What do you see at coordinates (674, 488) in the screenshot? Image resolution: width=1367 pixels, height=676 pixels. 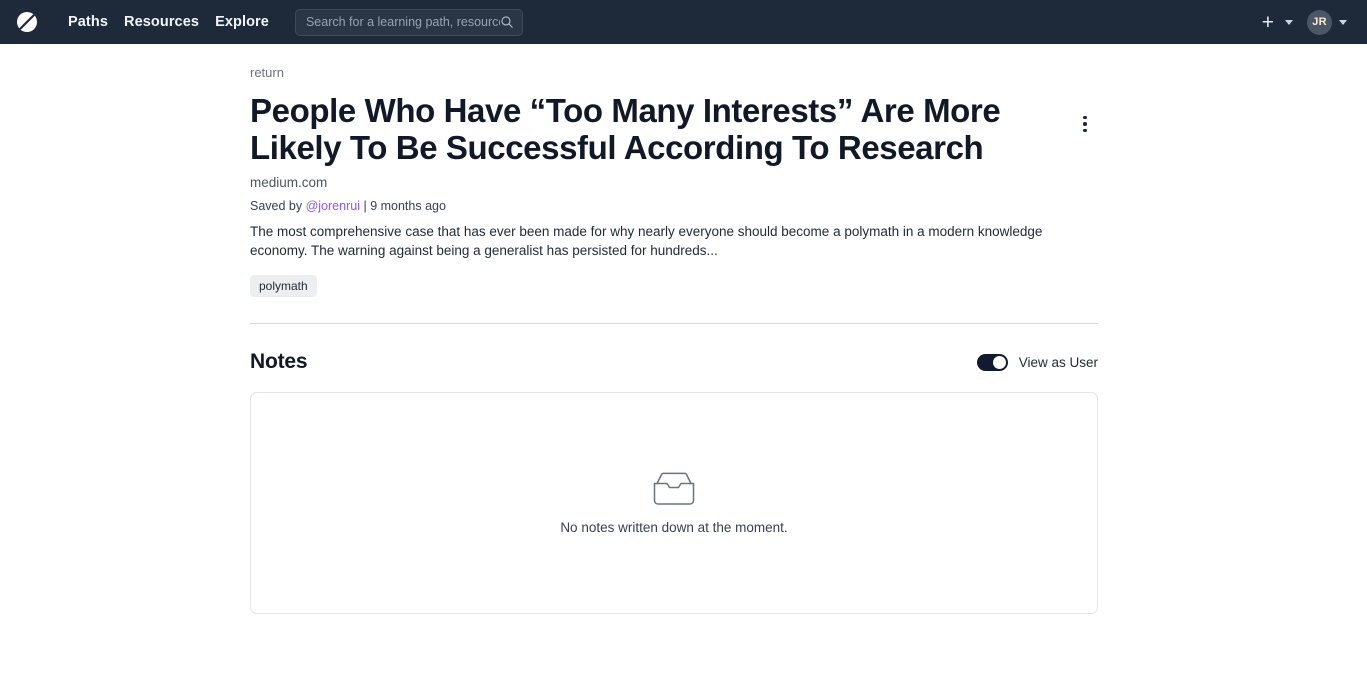 I see `inbox-icon` at bounding box center [674, 488].